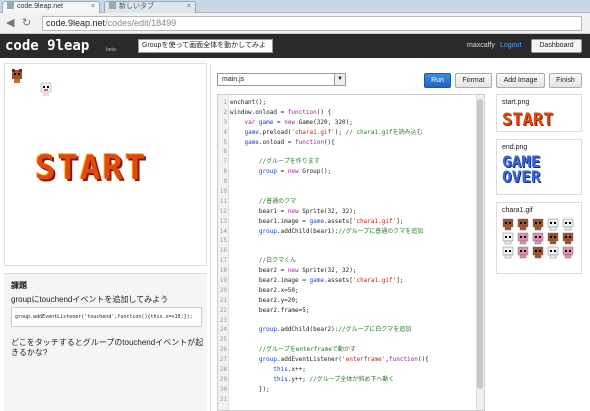 This screenshot has width=590, height=411. I want to click on editor-scrollbar, so click(480, 252).